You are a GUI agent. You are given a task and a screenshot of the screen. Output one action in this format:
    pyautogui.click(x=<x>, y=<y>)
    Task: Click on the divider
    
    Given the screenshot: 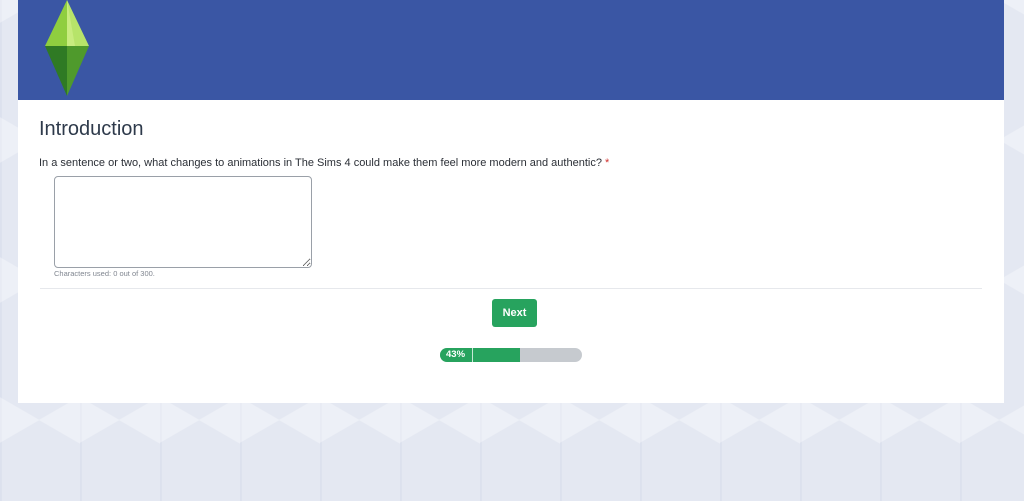 What is the action you would take?
    pyautogui.click(x=511, y=288)
    